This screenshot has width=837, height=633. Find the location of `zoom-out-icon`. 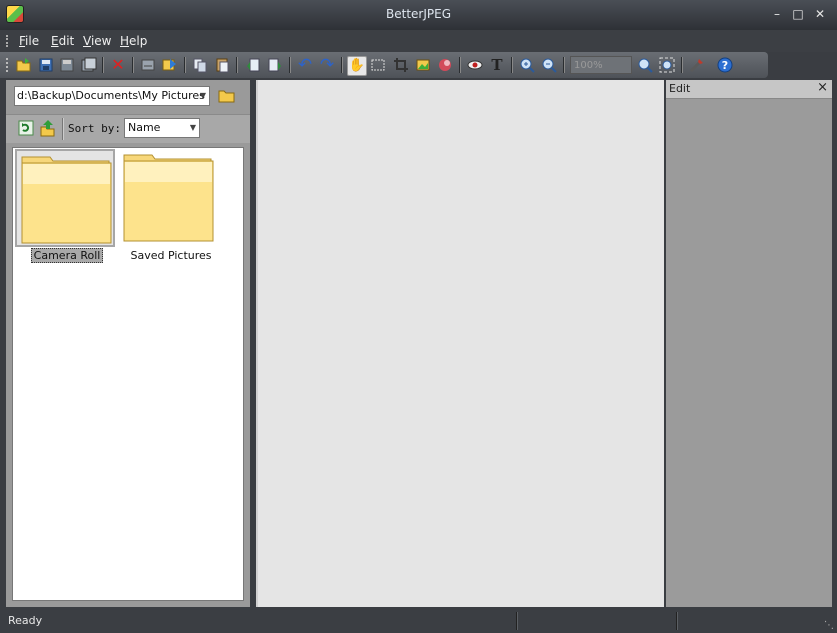

zoom-out-icon is located at coordinates (549, 65).